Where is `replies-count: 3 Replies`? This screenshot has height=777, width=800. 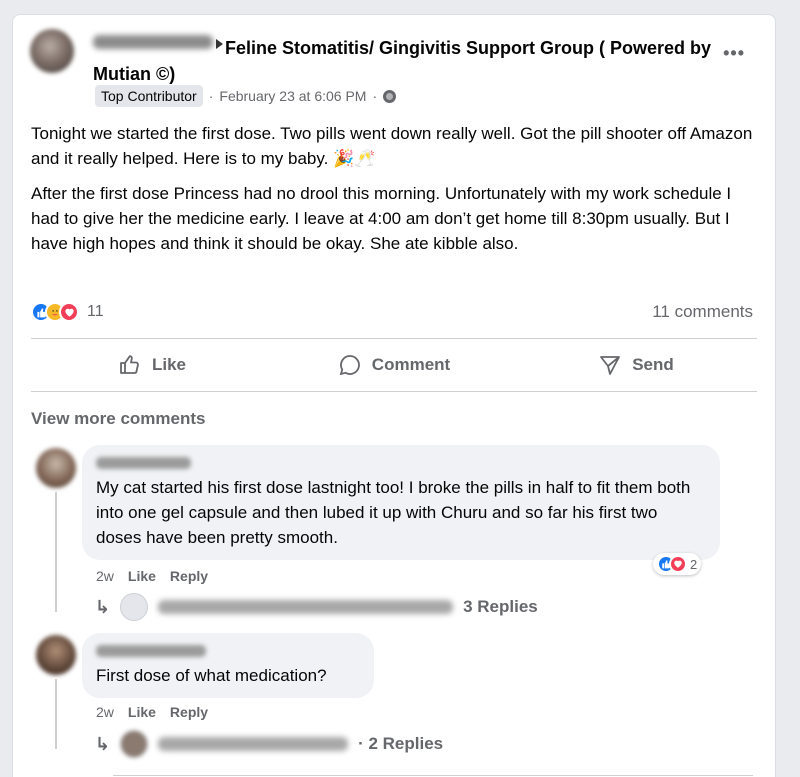
replies-count: 3 Replies is located at coordinates (500, 607).